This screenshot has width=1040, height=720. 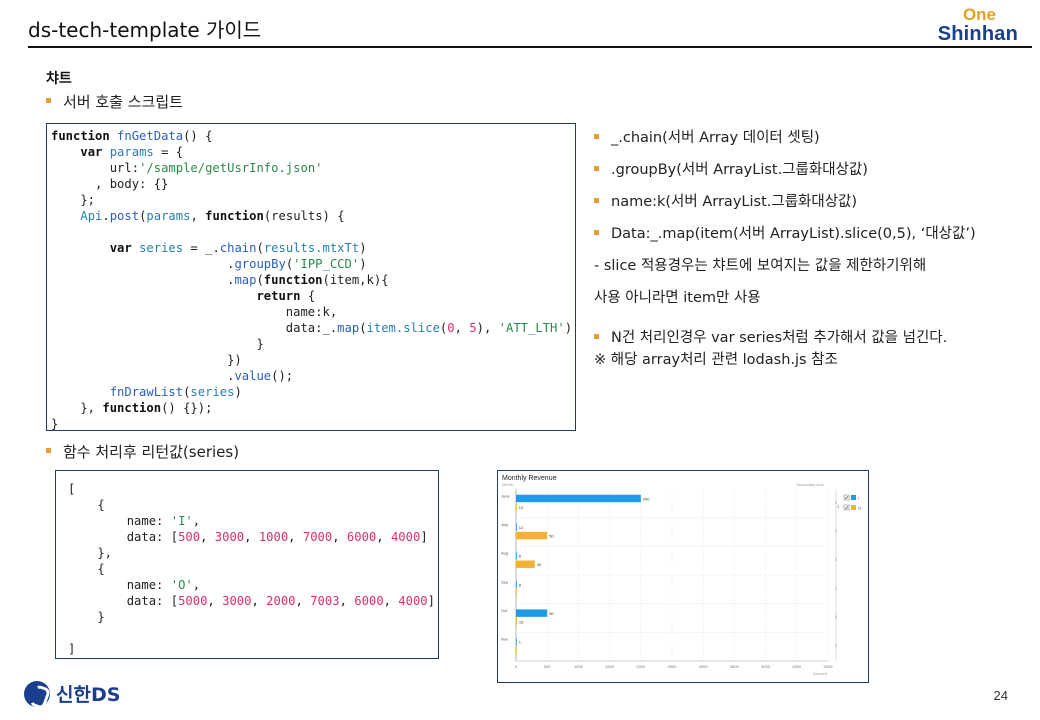 What do you see at coordinates (516, 584) in the screenshot?
I see `bar-i-sep` at bounding box center [516, 584].